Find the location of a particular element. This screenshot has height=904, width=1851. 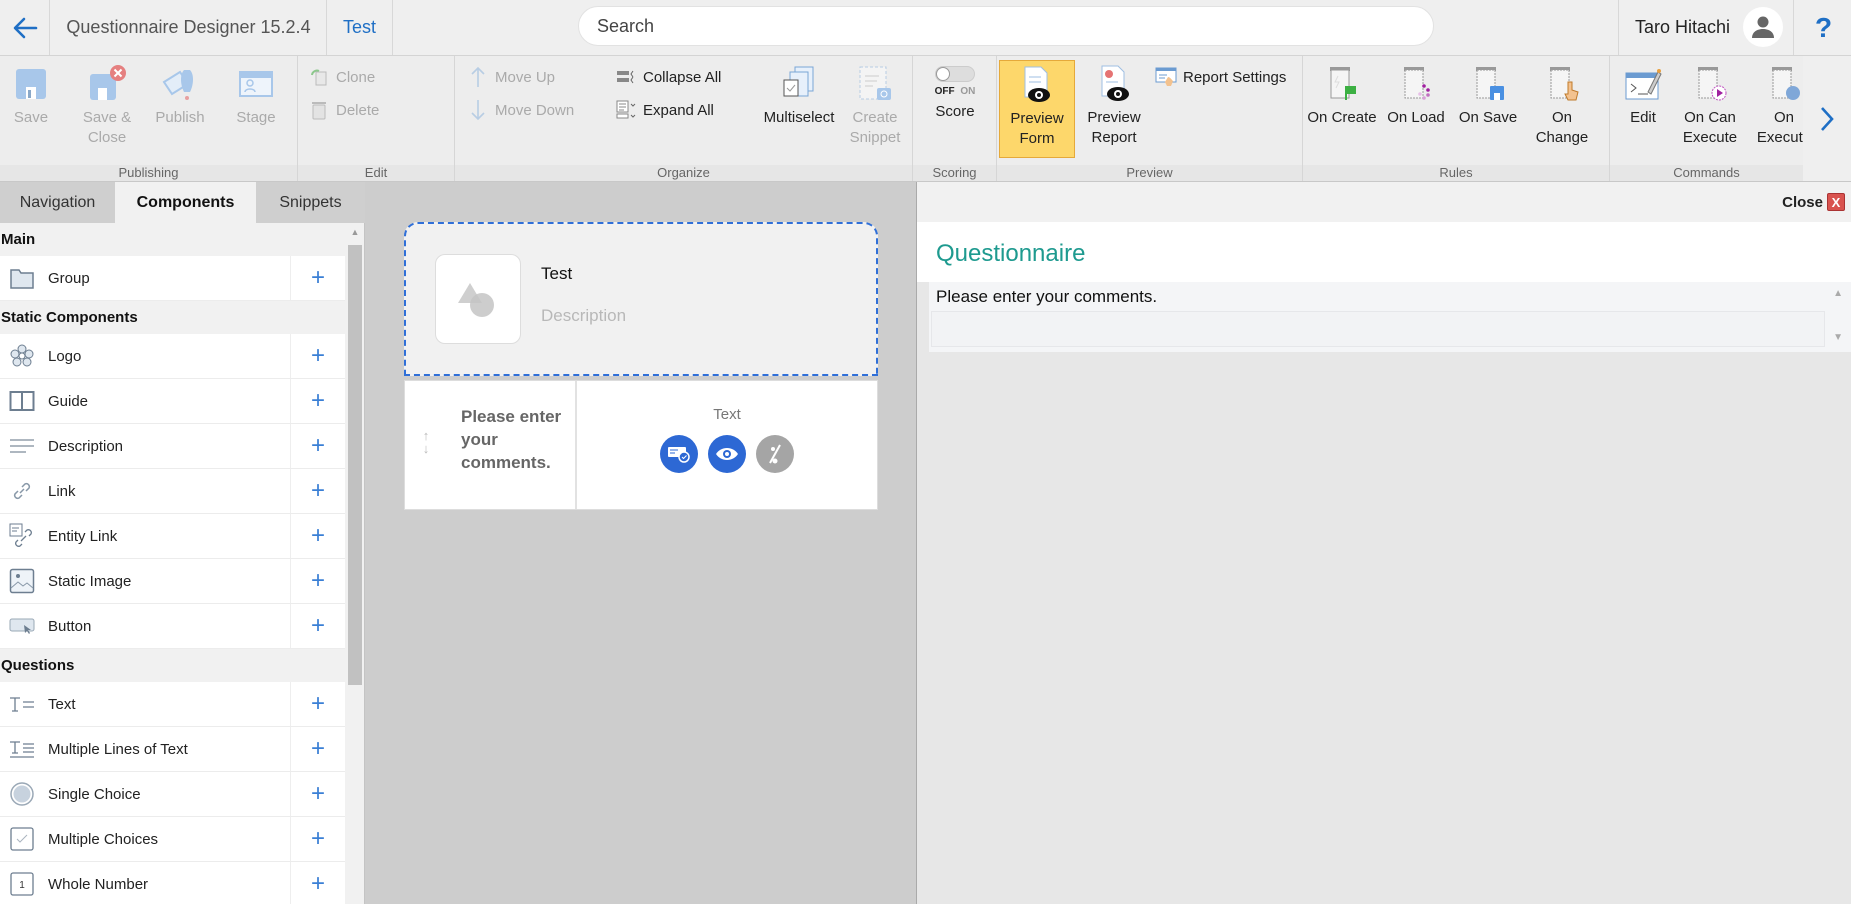

section-header: Main is located at coordinates (172, 239).